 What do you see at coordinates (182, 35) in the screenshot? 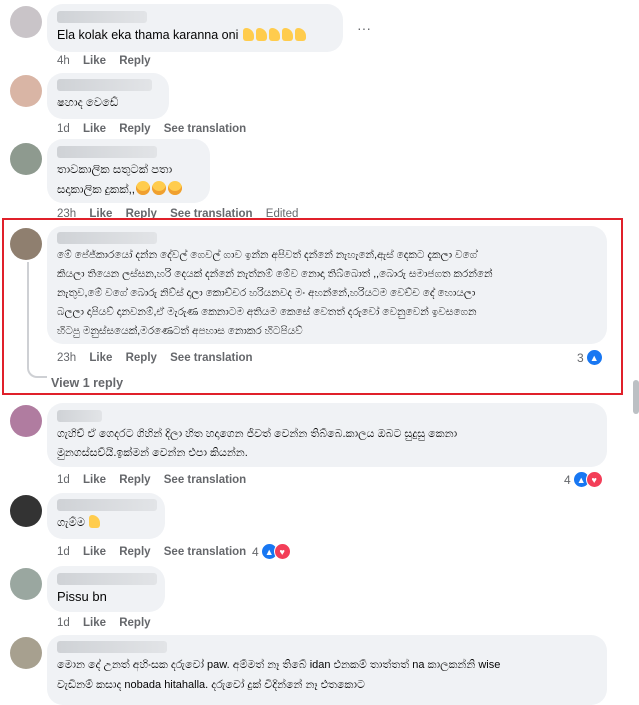
I see `comment-text: Ela kolak eka thama karanna oni` at bounding box center [182, 35].